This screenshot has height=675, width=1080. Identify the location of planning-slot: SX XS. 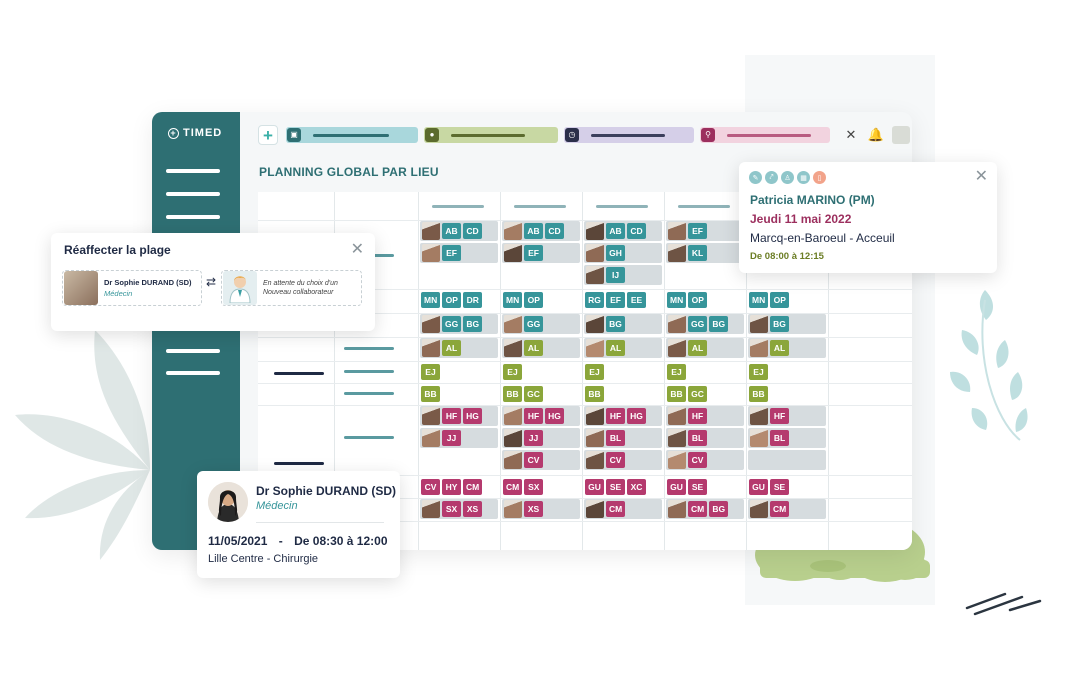
(459, 509).